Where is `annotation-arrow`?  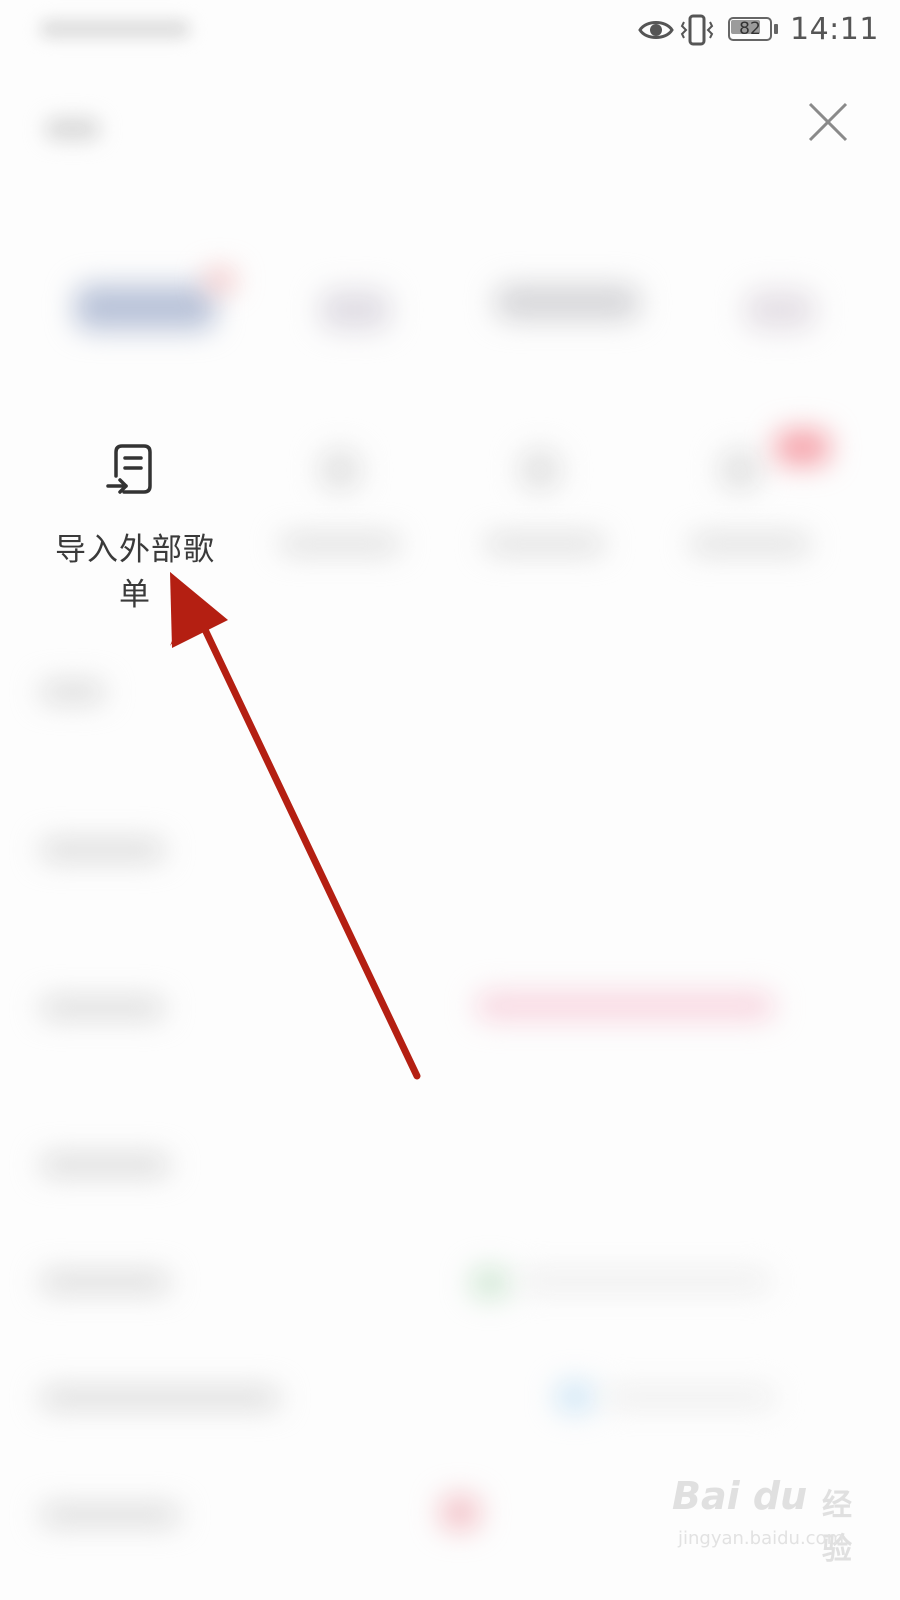
annotation-arrow is located at coordinates (295, 826).